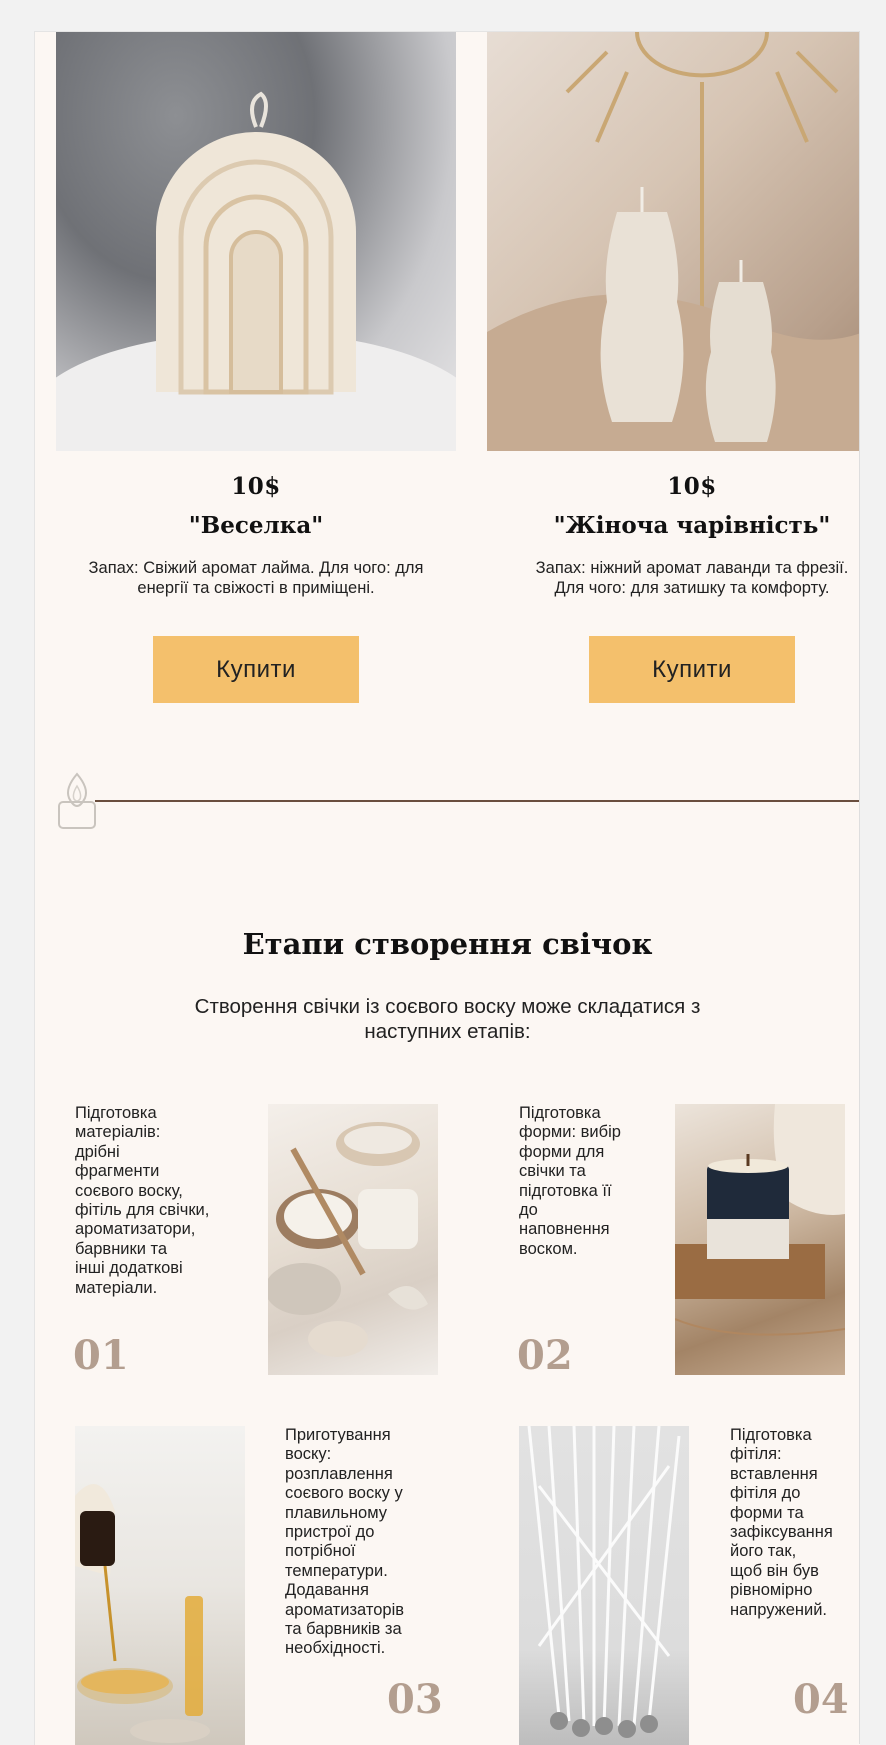 The width and height of the screenshot is (886, 1745). Describe the element at coordinates (320, 1551) in the screenshot. I see `step-text-line: потрібної` at that location.